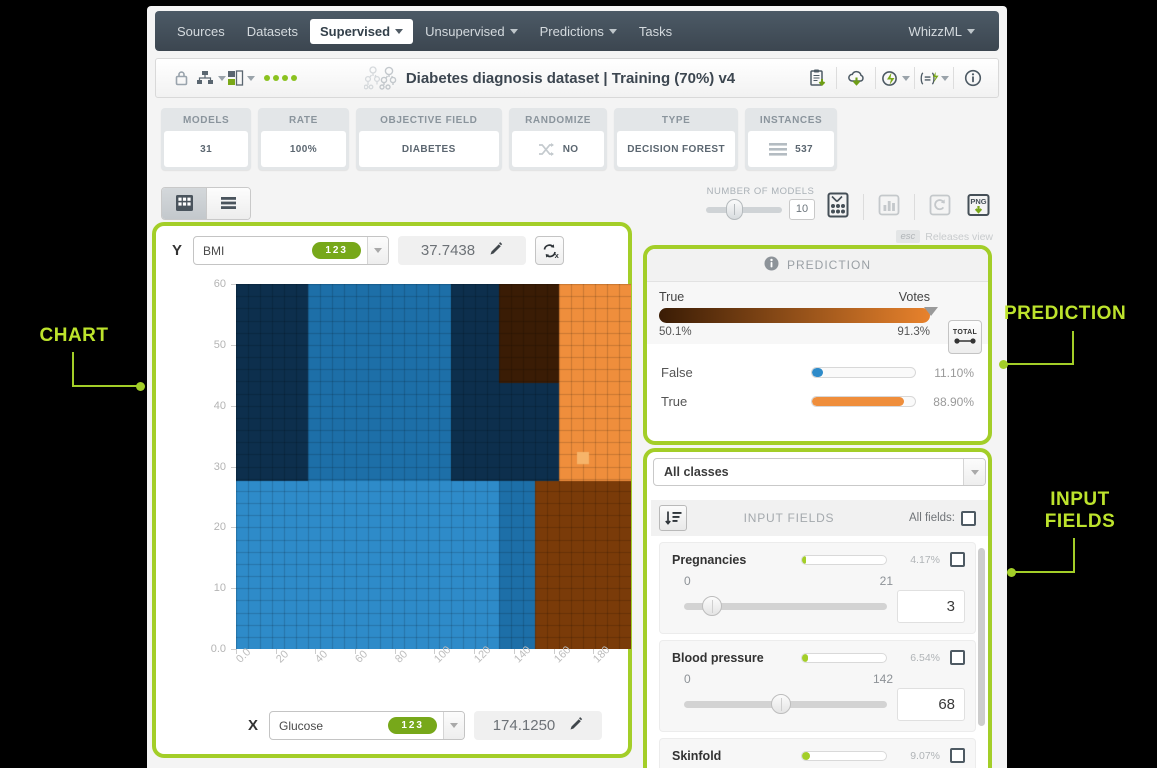  I want to click on prediction-confidence-gradient, so click(794, 315).